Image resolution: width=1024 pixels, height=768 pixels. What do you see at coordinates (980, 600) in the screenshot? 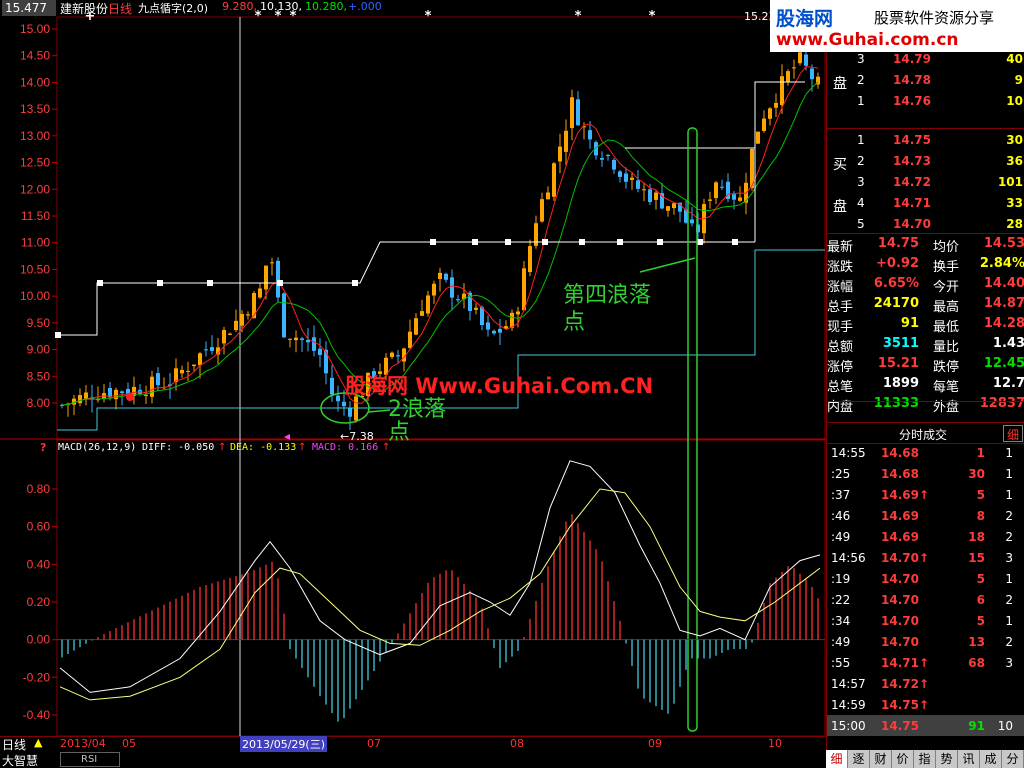
I see `tick-volume: 6` at bounding box center [980, 600].